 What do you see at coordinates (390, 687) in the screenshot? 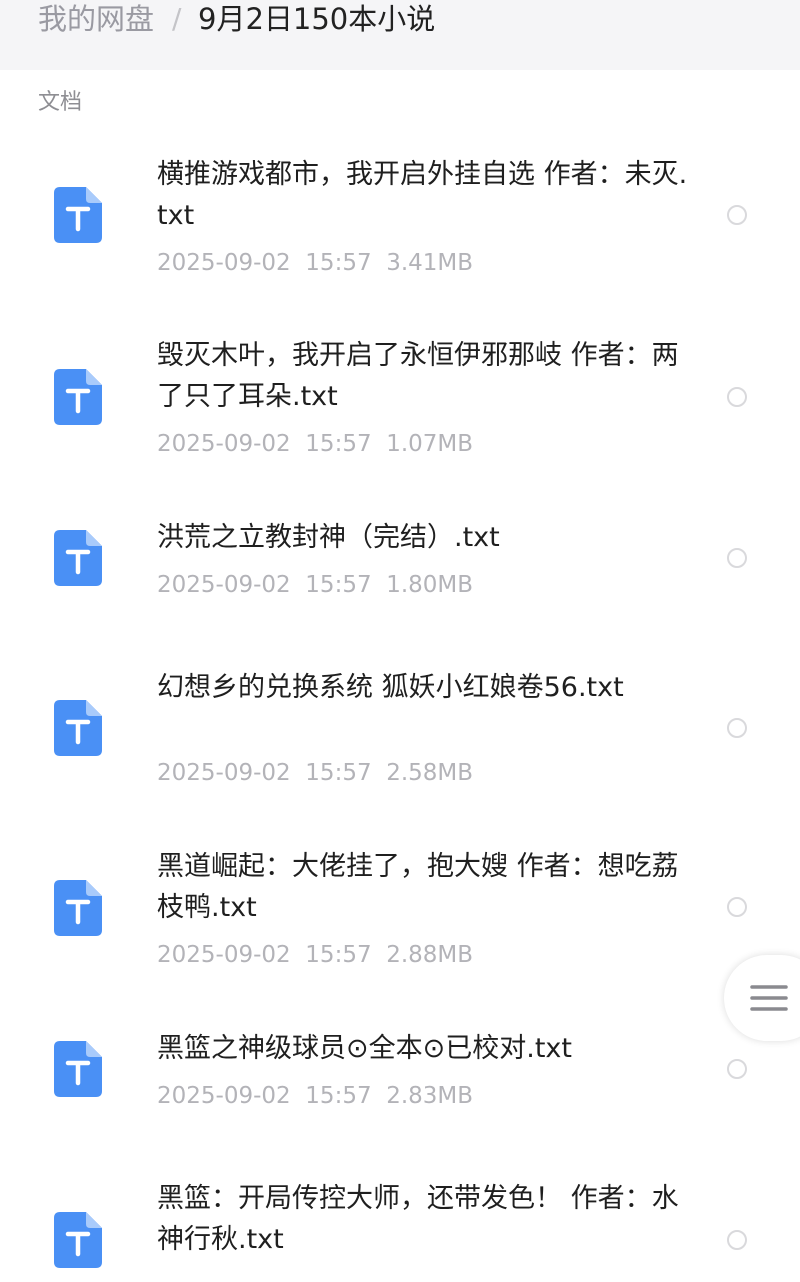
I see `file-name: 幻想乡的兑换系统 狐妖小红娘卷56.txt` at bounding box center [390, 687].